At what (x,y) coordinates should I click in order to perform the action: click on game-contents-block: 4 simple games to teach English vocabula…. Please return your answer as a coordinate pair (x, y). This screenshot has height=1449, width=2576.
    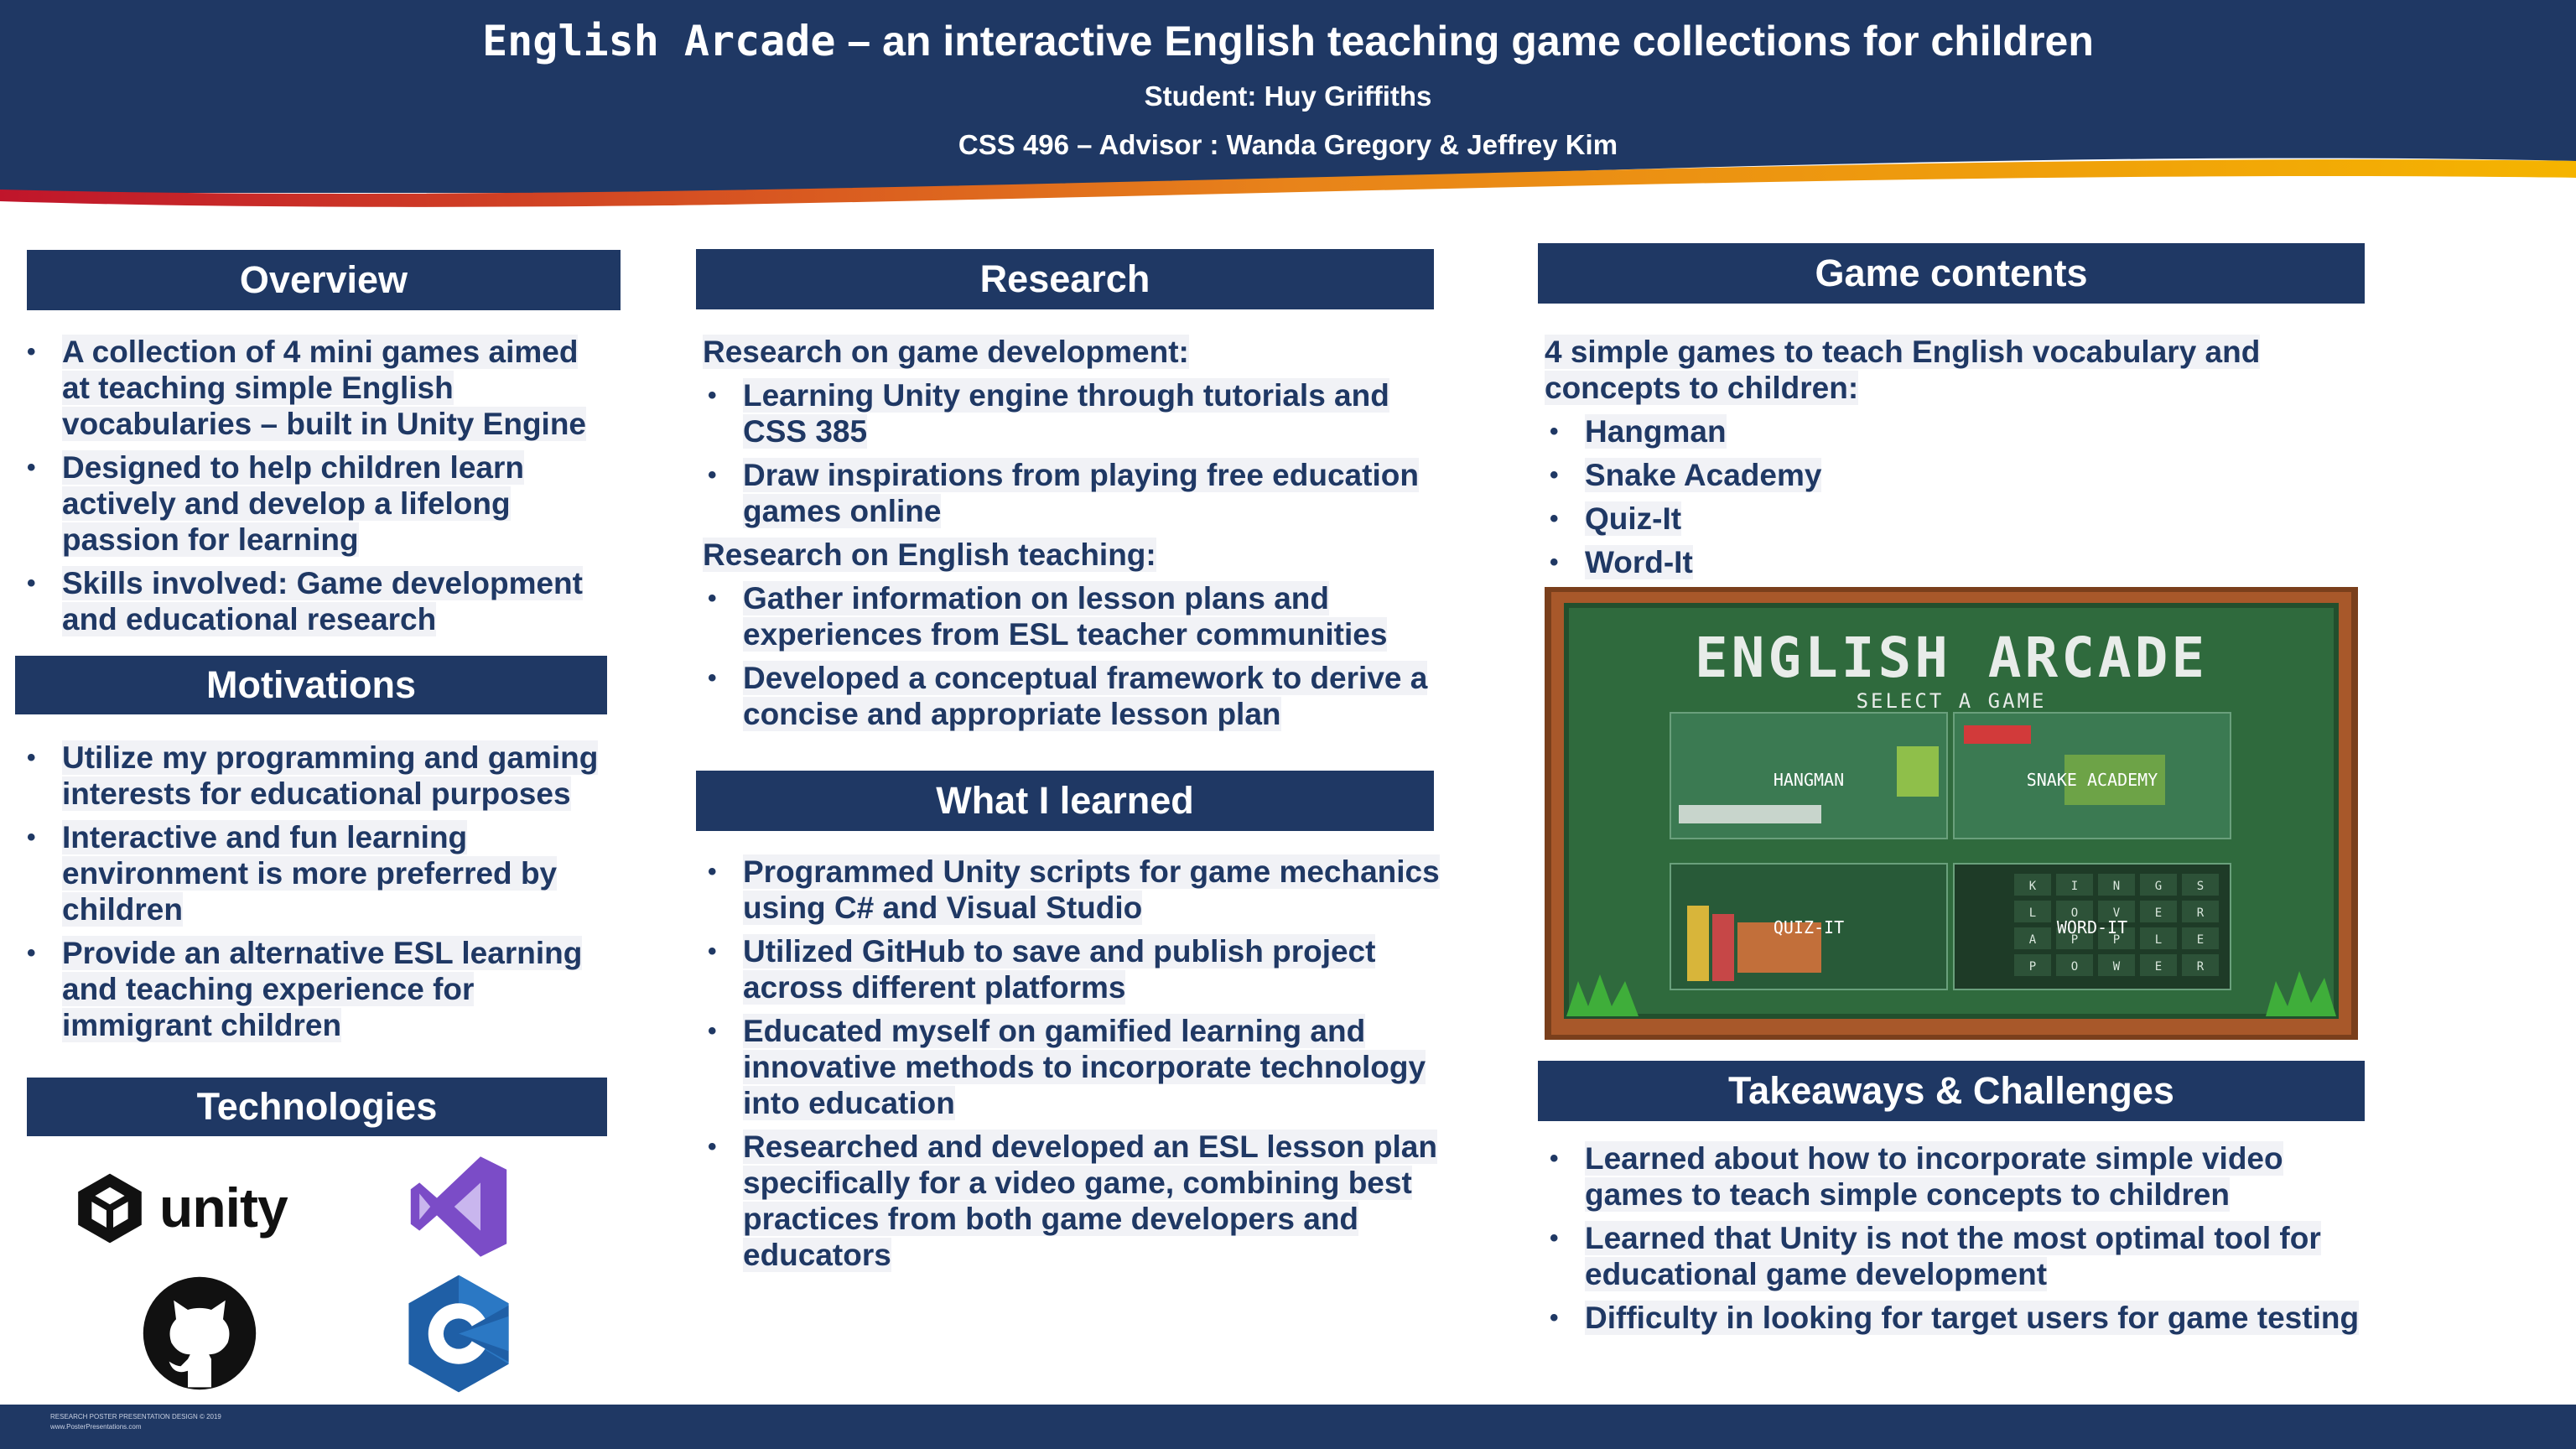
    Looking at the image, I should click on (1955, 461).